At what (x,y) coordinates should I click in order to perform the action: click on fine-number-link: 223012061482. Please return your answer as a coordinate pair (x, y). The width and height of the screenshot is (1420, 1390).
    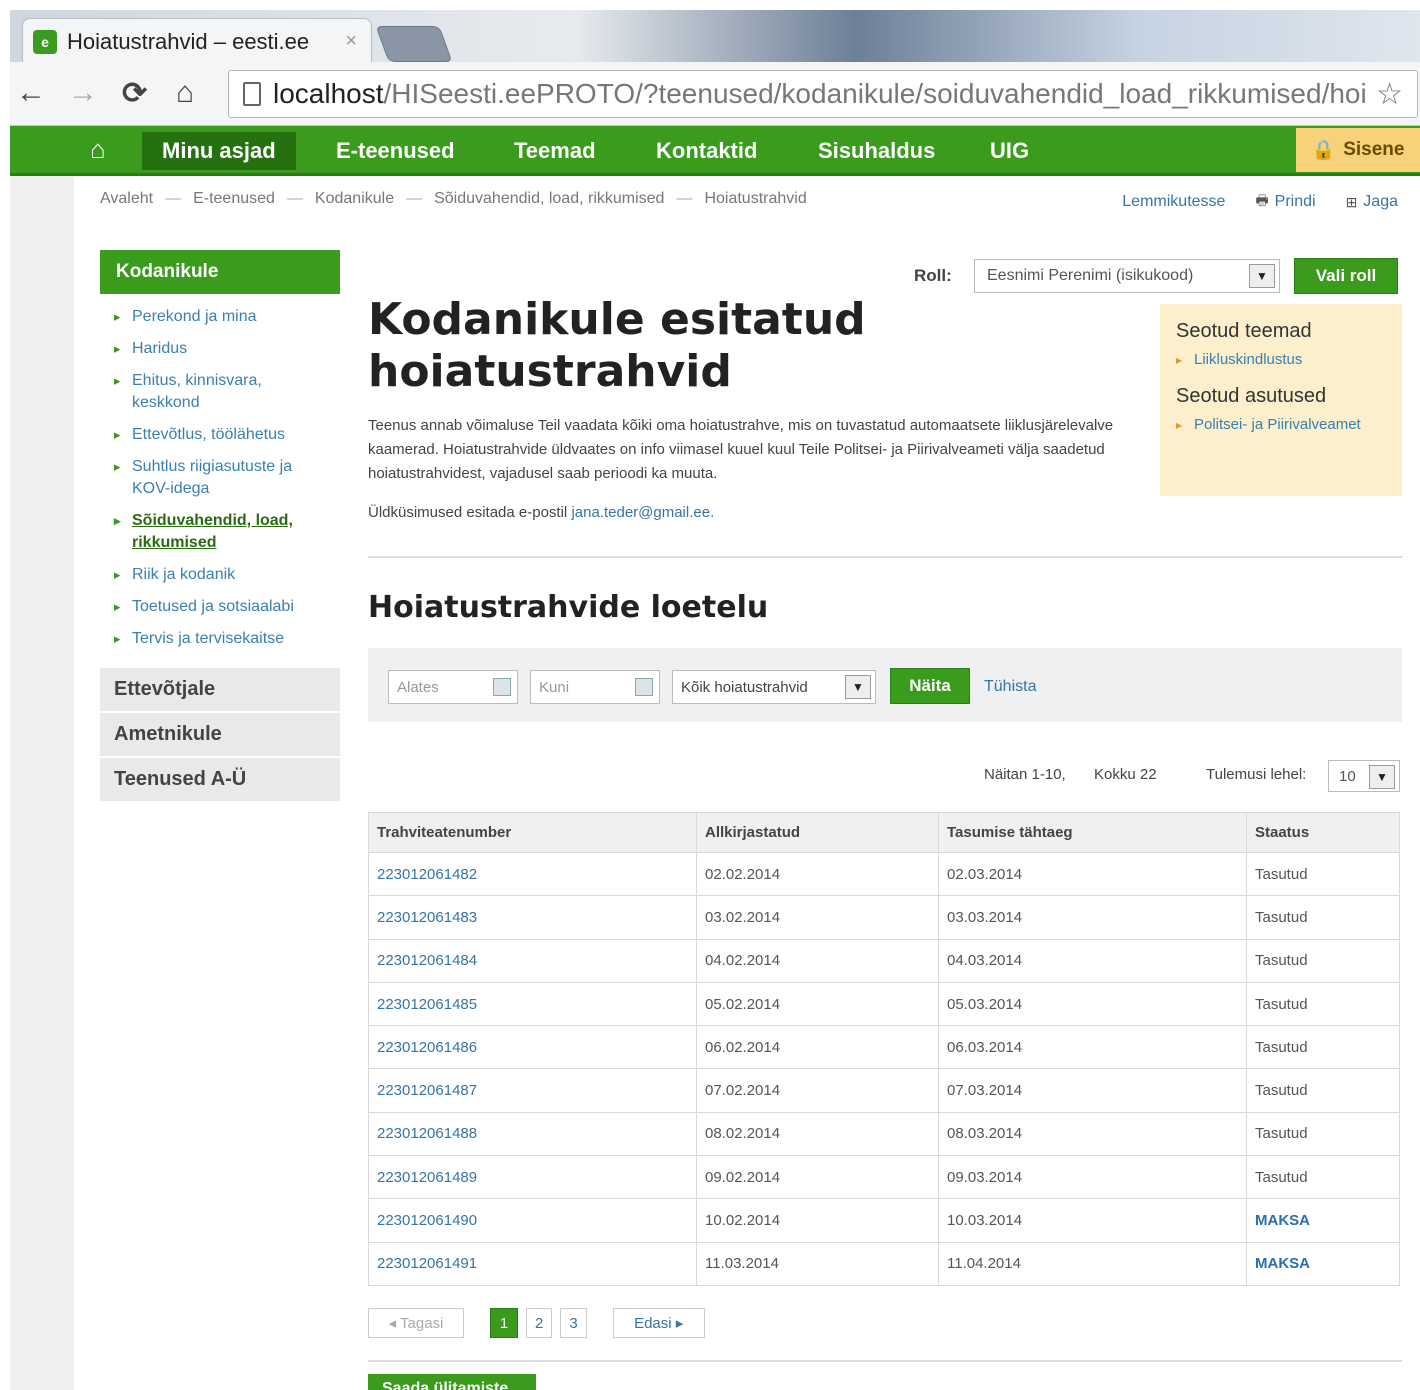
    Looking at the image, I should click on (532, 874).